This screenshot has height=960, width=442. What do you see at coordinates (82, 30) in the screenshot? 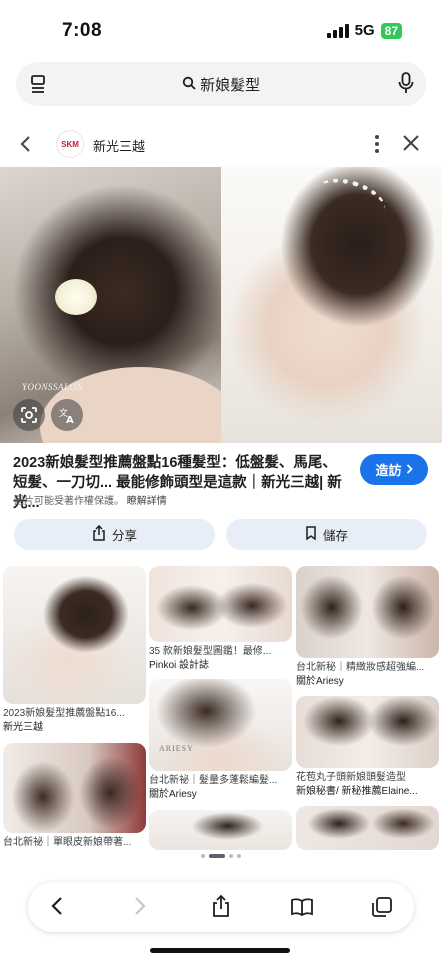
I see `status-time: 7:08` at bounding box center [82, 30].